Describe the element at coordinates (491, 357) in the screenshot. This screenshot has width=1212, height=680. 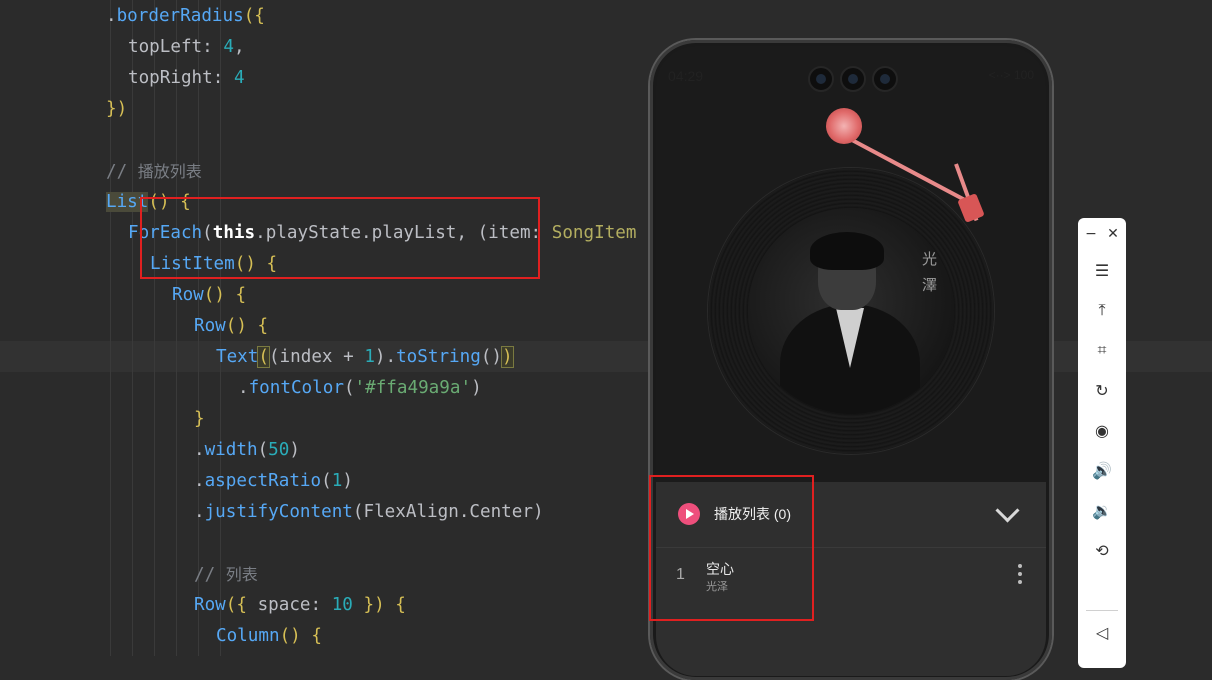
I see `code-token: ()` at that location.